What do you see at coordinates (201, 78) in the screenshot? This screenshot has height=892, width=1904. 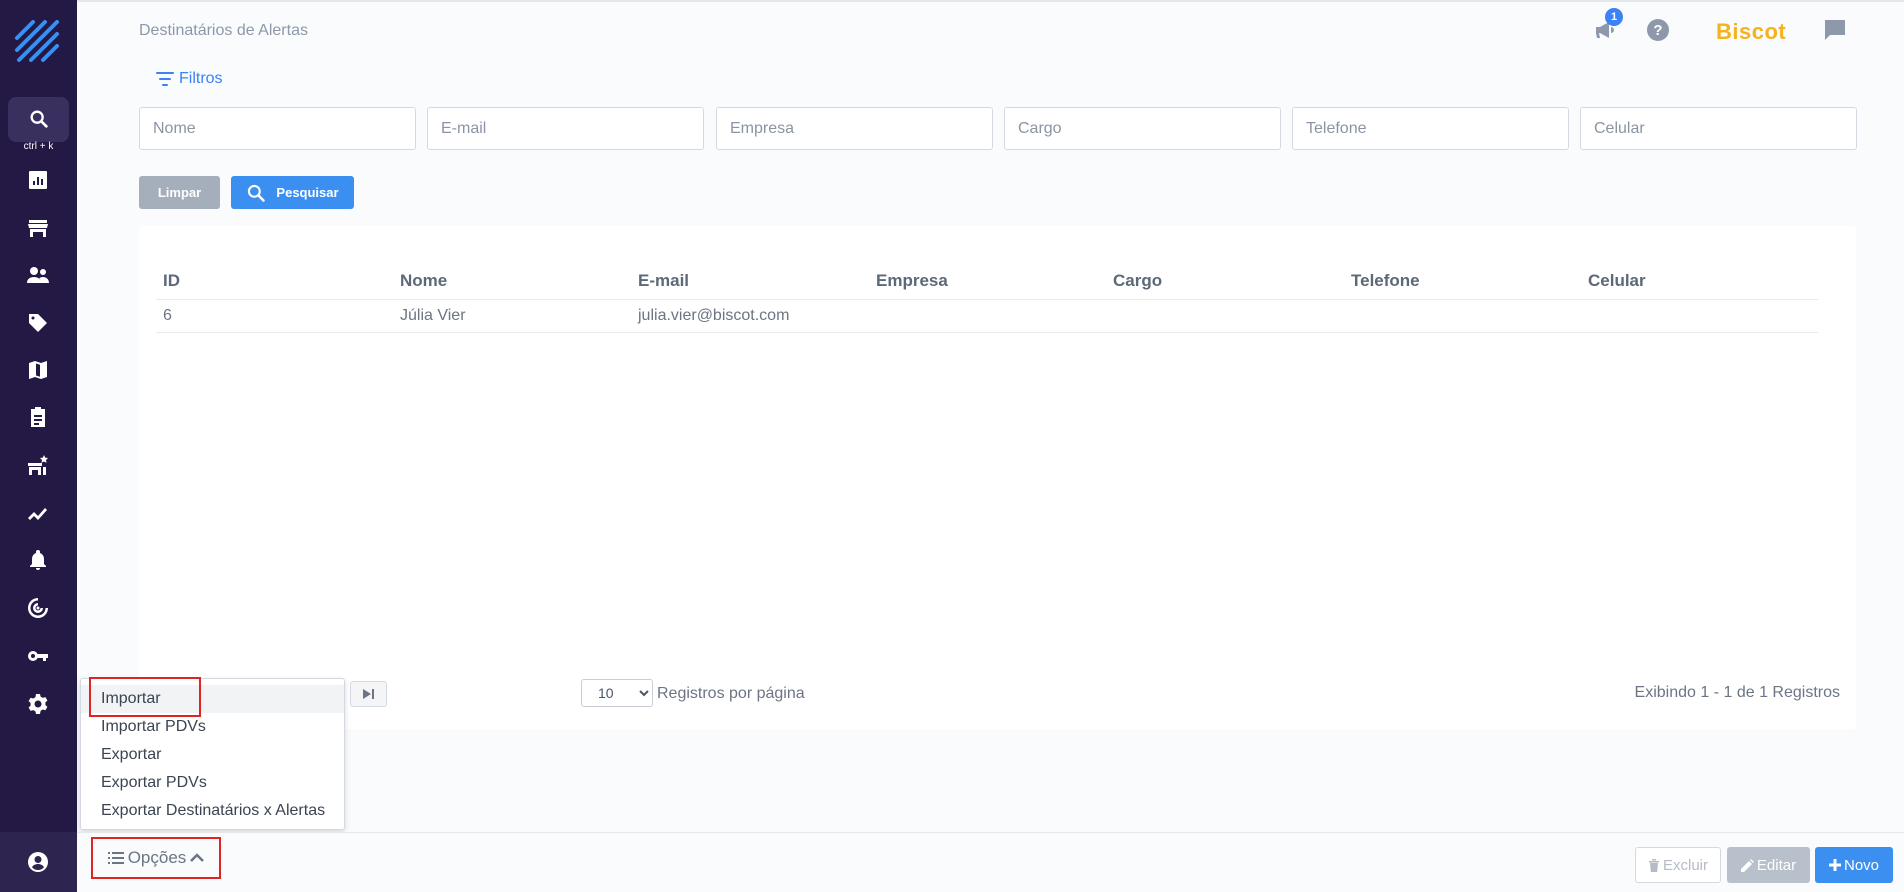 I see `filters-label: Filtros` at bounding box center [201, 78].